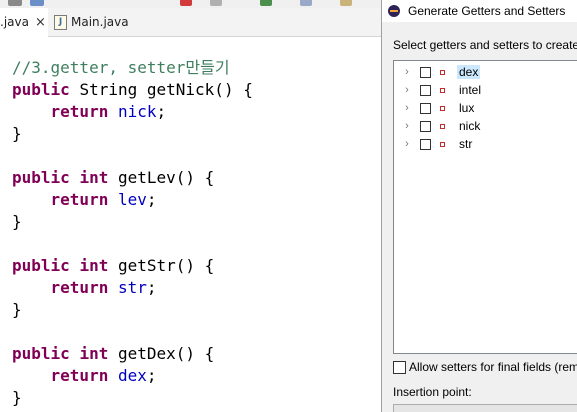 Image resolution: width=577 pixels, height=412 pixels. What do you see at coordinates (487, 11) in the screenshot?
I see `dialog-title: Generate Getters and Setters` at bounding box center [487, 11].